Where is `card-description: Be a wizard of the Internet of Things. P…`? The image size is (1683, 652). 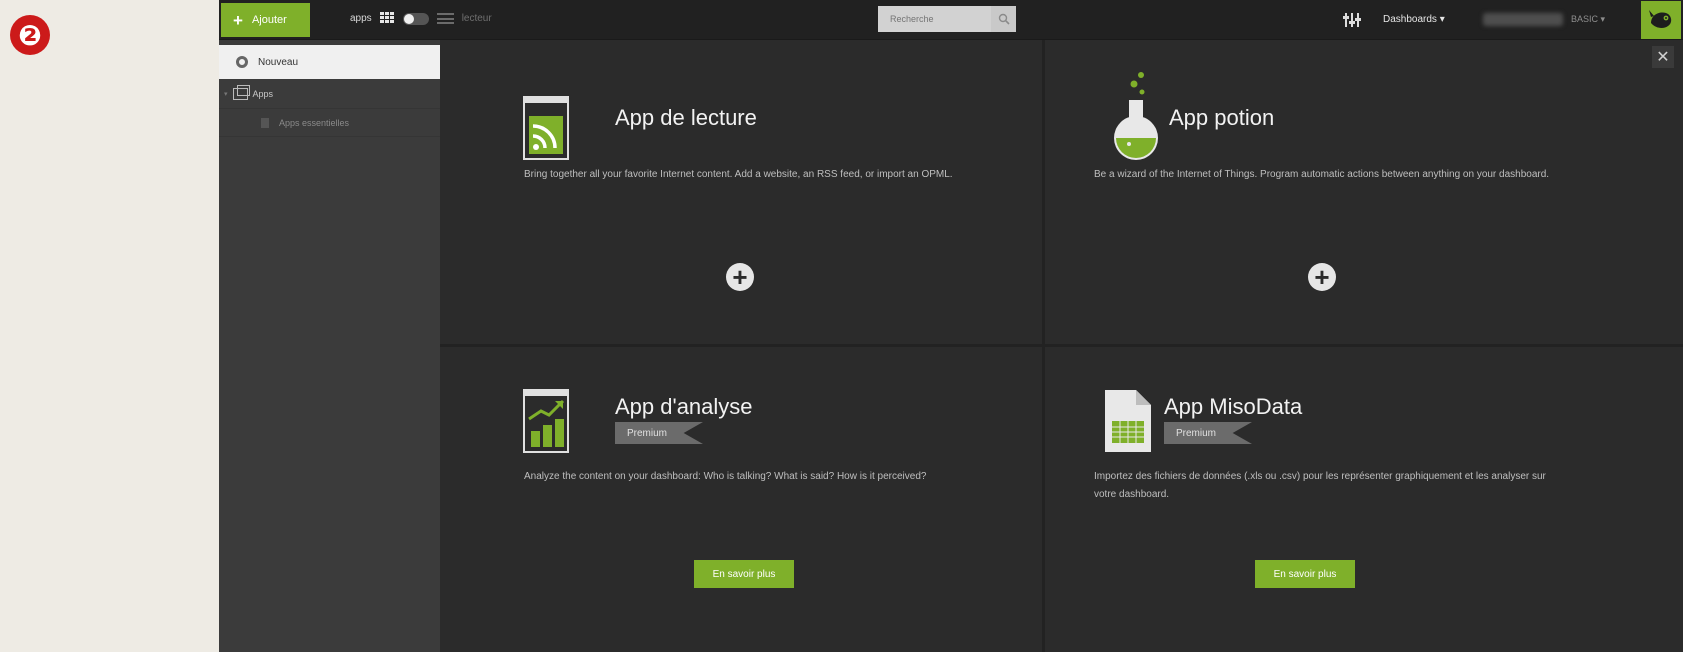
card-description: Be a wizard of the Internet of Things. P… is located at coordinates (1322, 174).